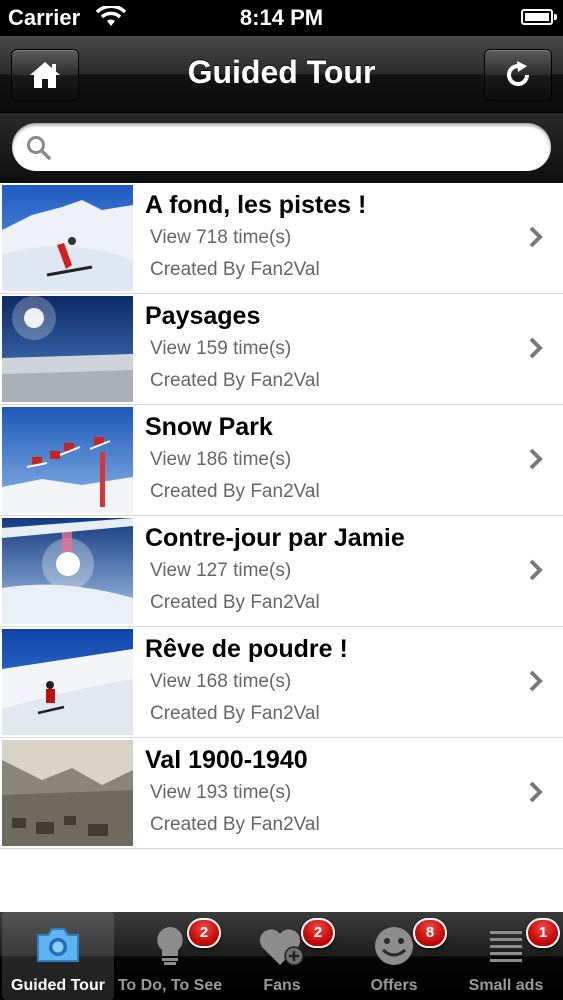  I want to click on tab-small-ads: 1 Small ads, so click(506, 956).